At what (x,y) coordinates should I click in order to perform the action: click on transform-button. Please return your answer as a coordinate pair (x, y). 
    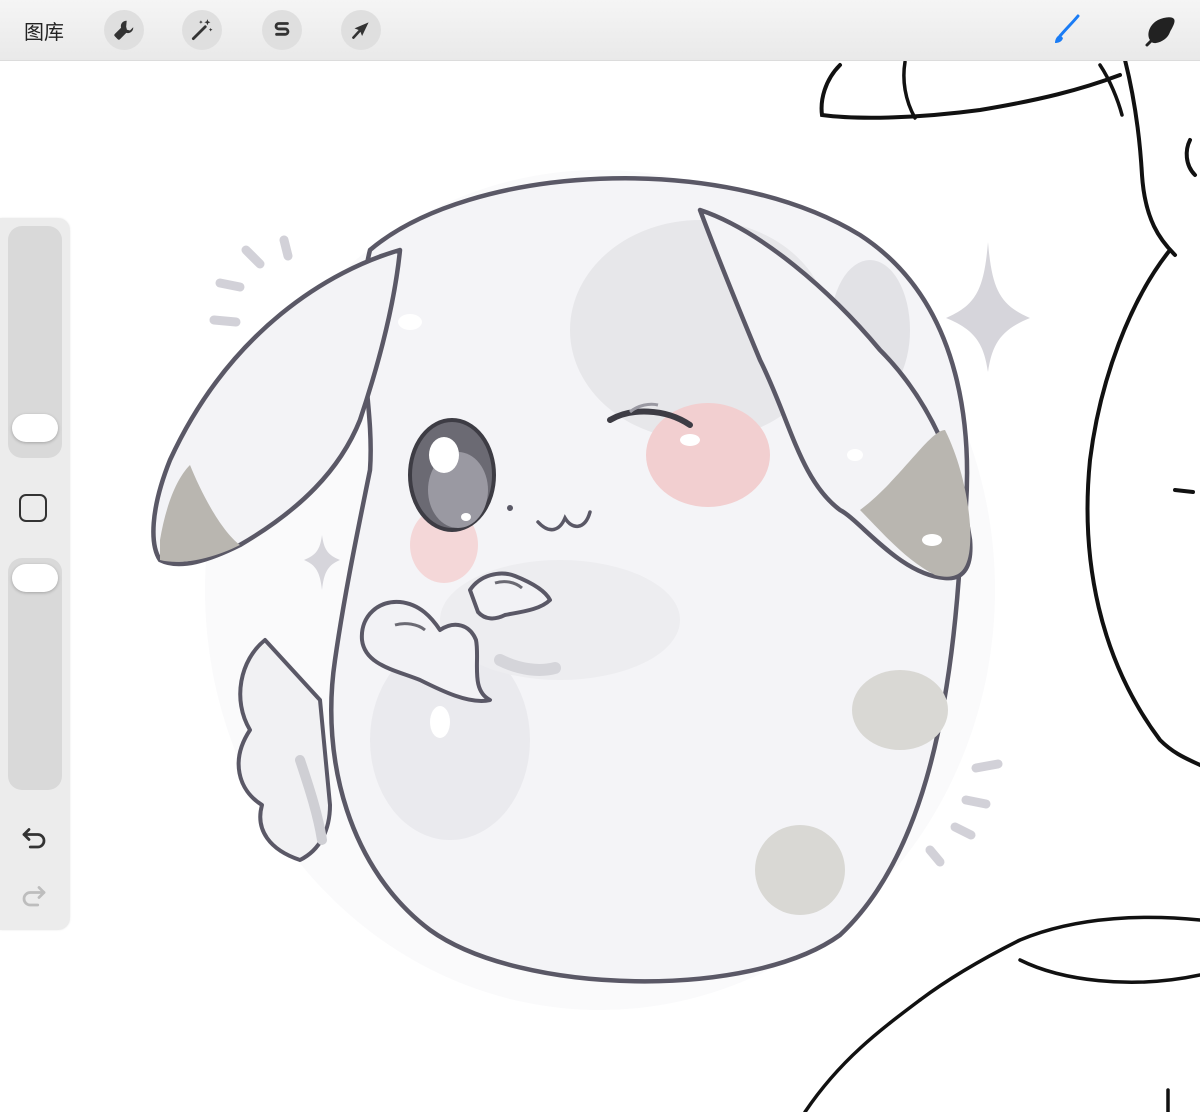
    Looking at the image, I should click on (361, 30).